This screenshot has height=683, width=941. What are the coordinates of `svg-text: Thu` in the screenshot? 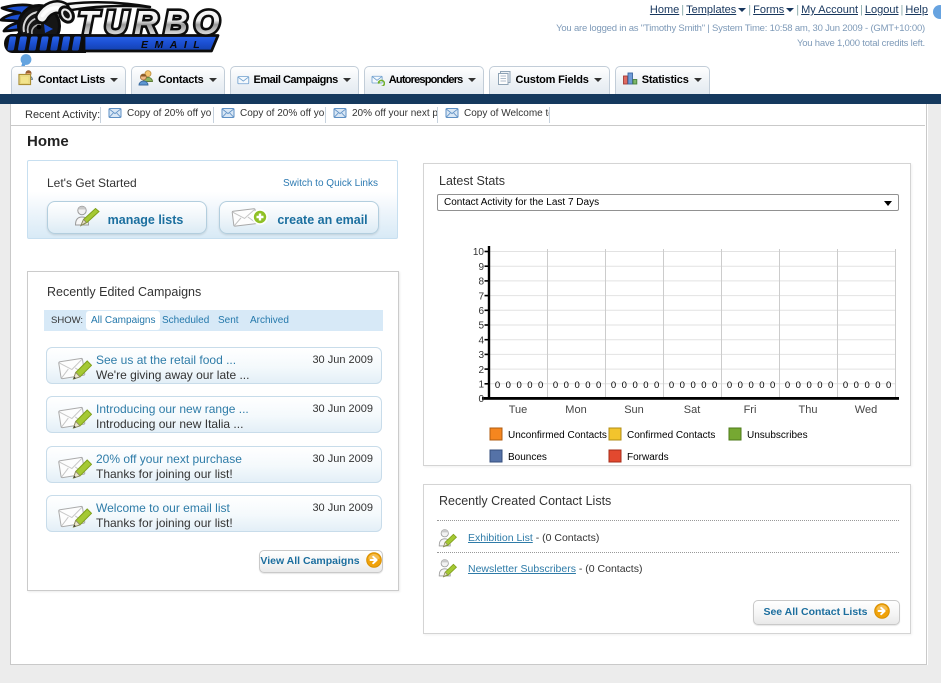 It's located at (808, 410).